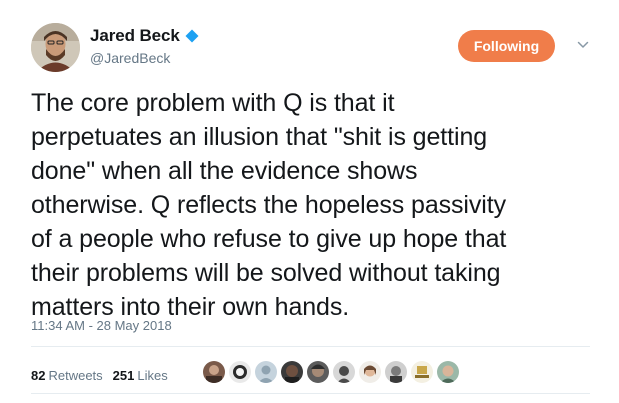  Describe the element at coordinates (38, 375) in the screenshot. I see `retweets-count: 82` at that location.